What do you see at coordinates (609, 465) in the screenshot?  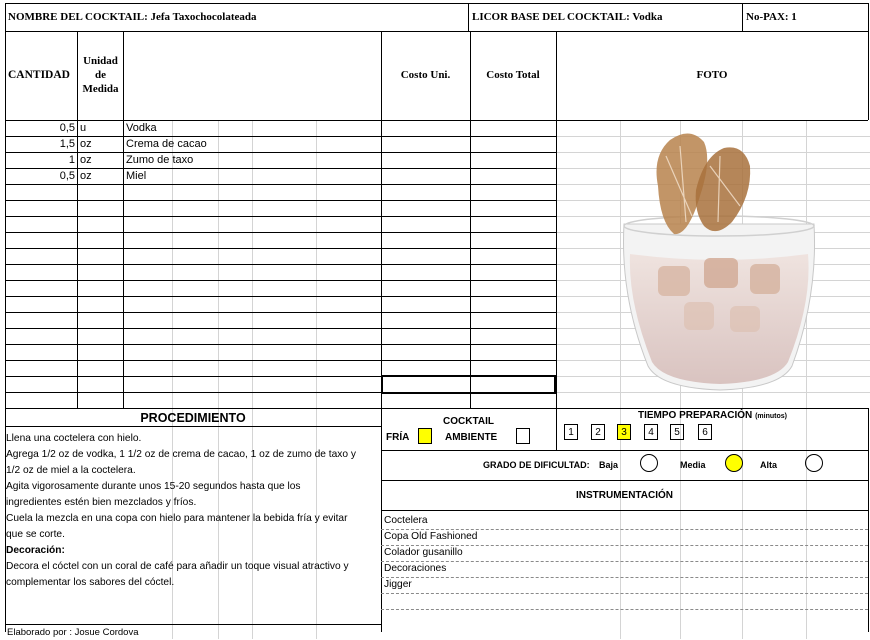 I see `difficulty-low-label: Baja` at bounding box center [609, 465].